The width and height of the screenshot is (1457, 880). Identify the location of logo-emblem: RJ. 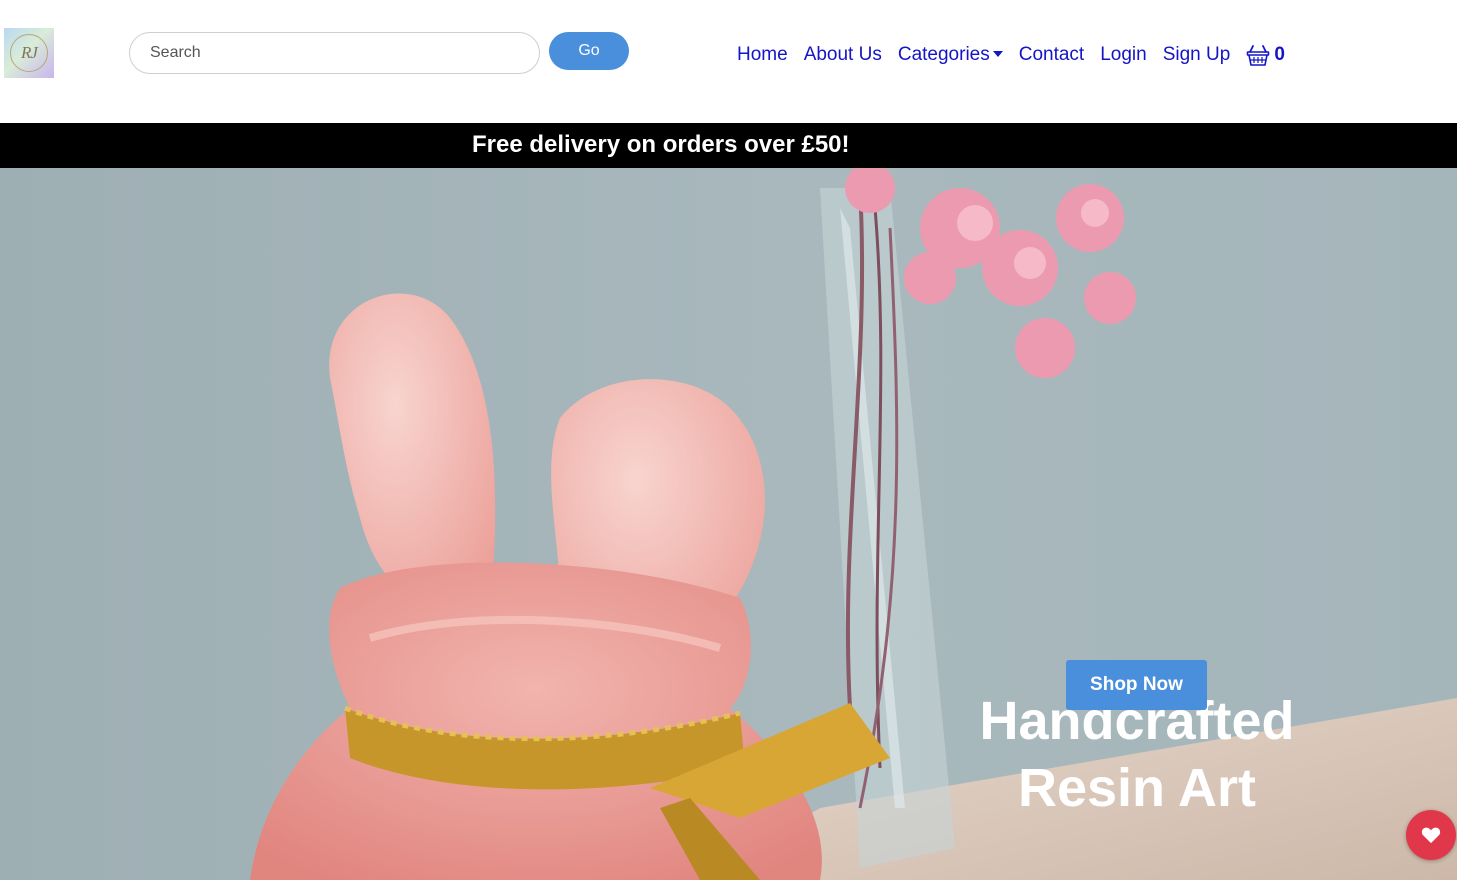
(29, 53).